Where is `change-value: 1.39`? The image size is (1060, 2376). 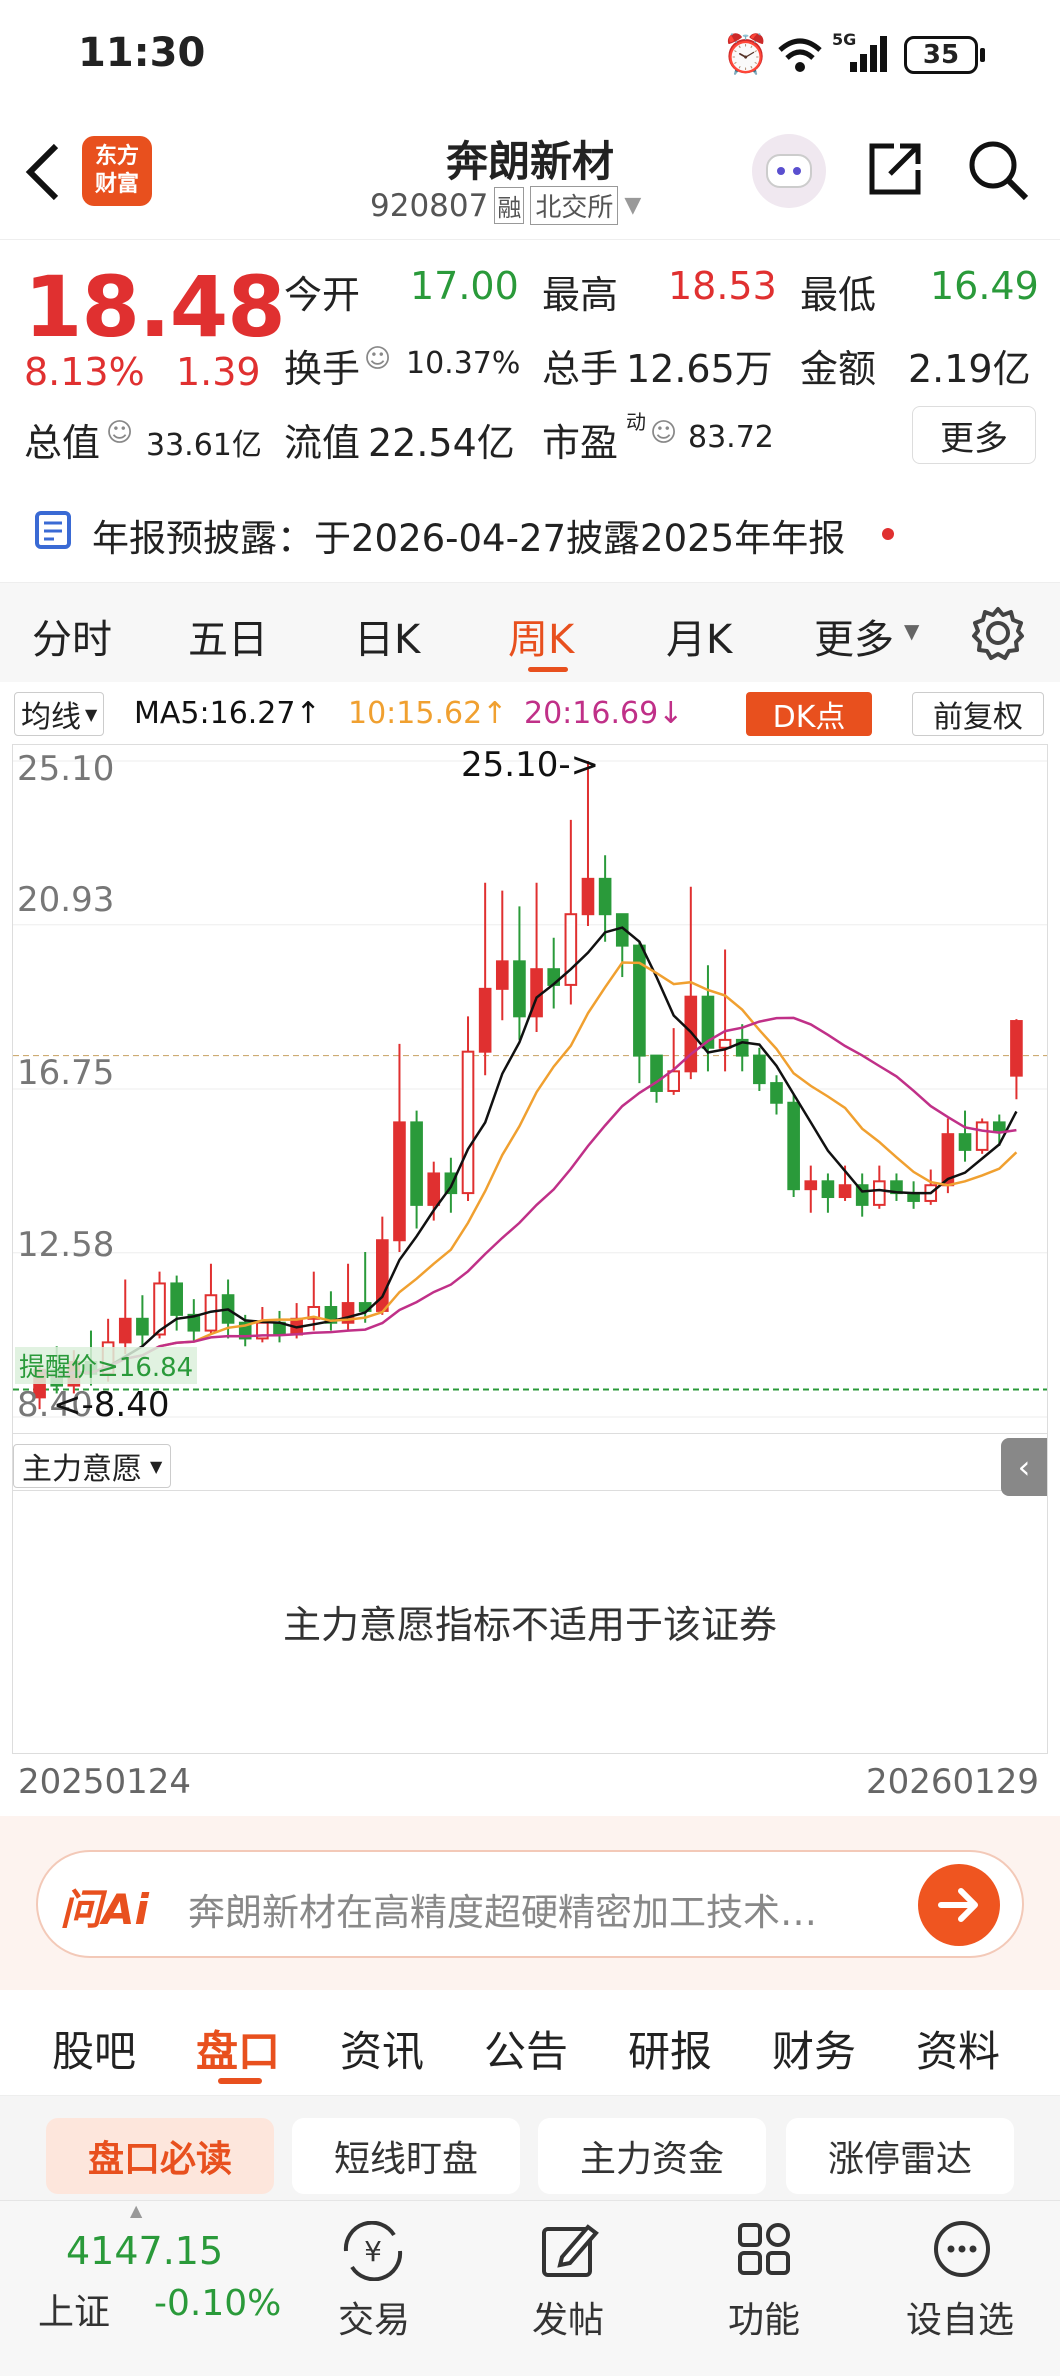
change-value: 1.39 is located at coordinates (218, 372).